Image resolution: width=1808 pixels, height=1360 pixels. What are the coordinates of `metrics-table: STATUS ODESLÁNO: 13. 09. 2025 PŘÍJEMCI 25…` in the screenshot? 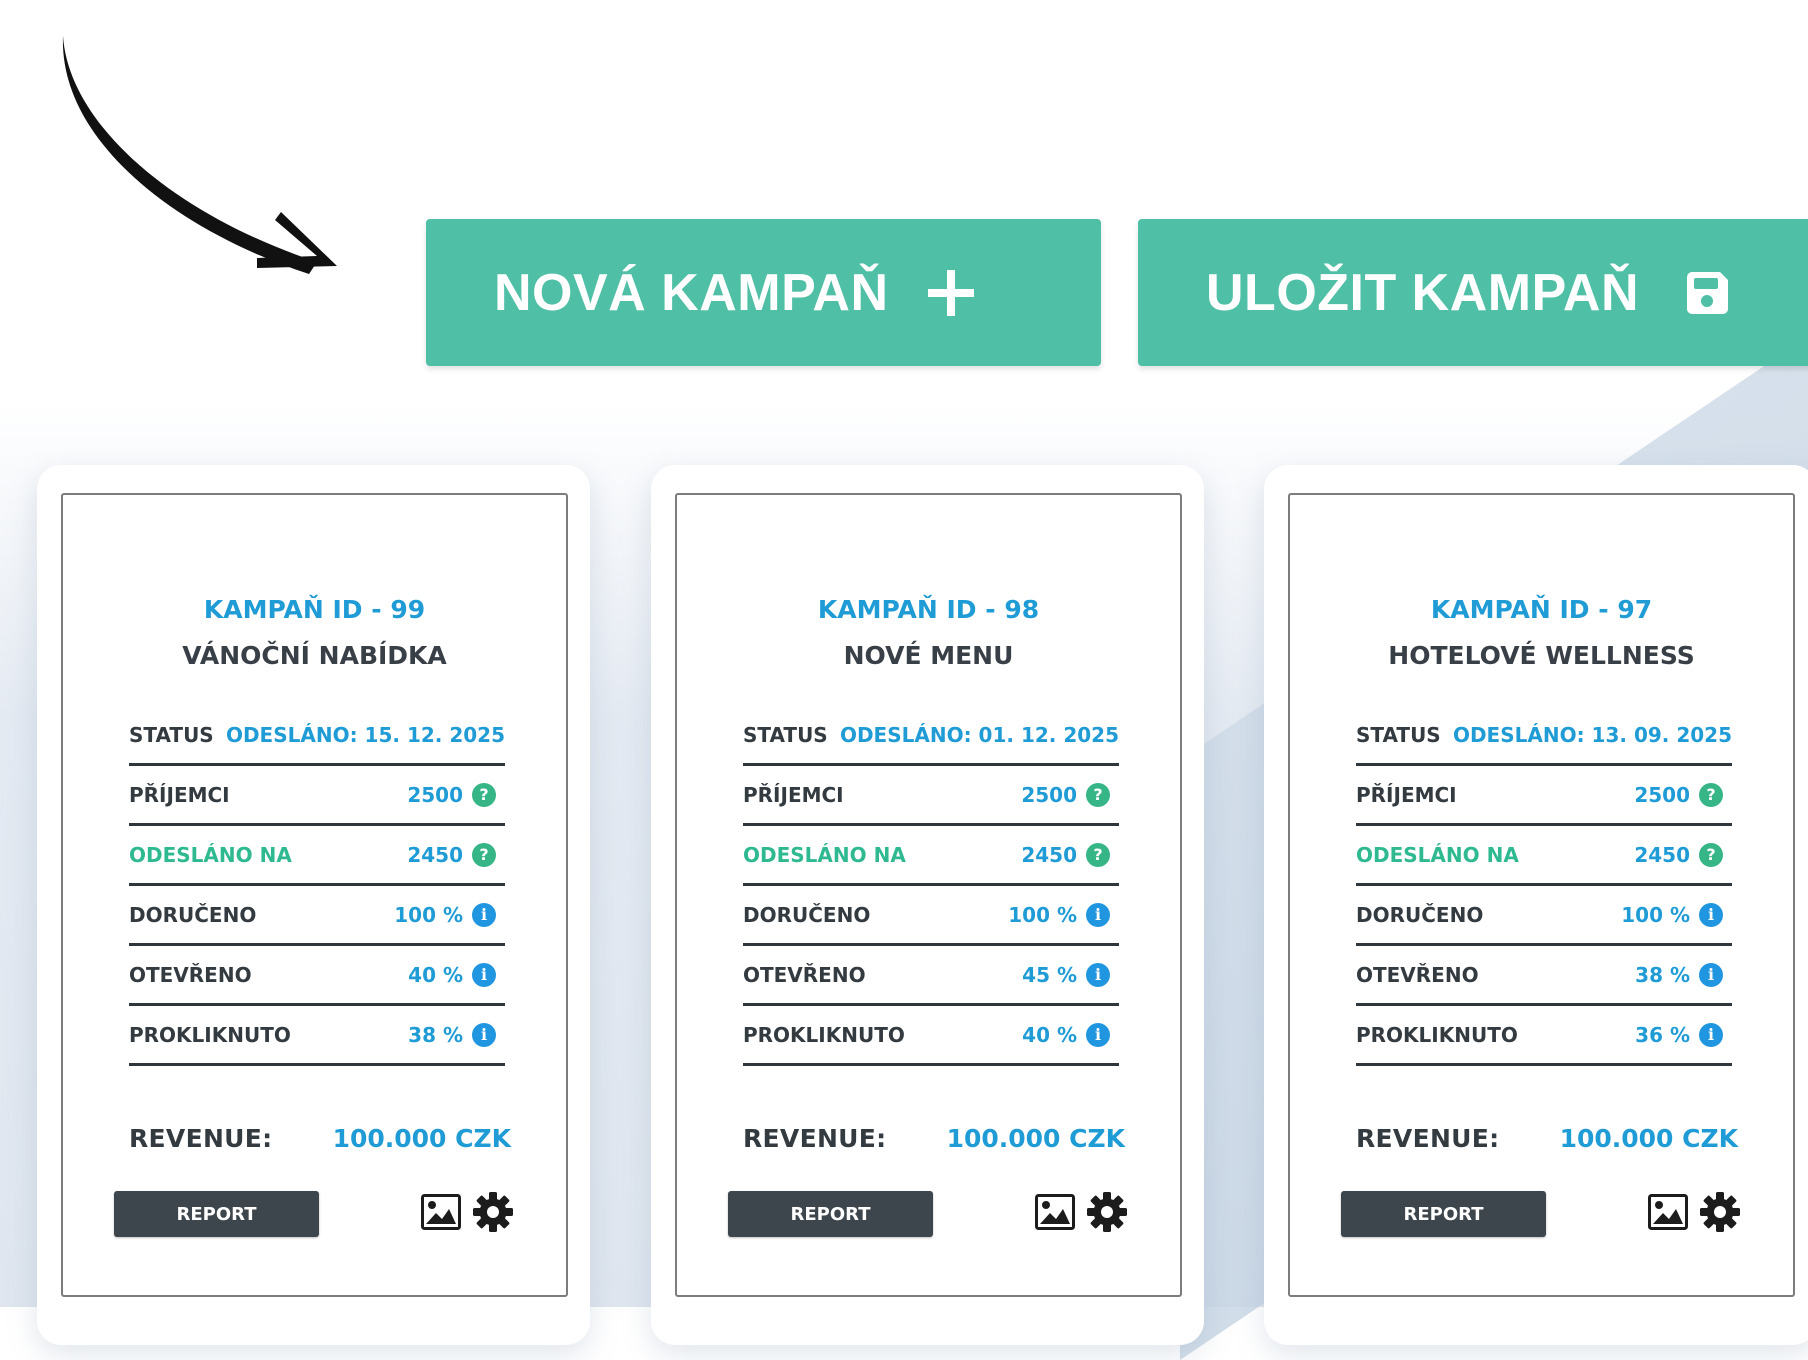 It's located at (1544, 886).